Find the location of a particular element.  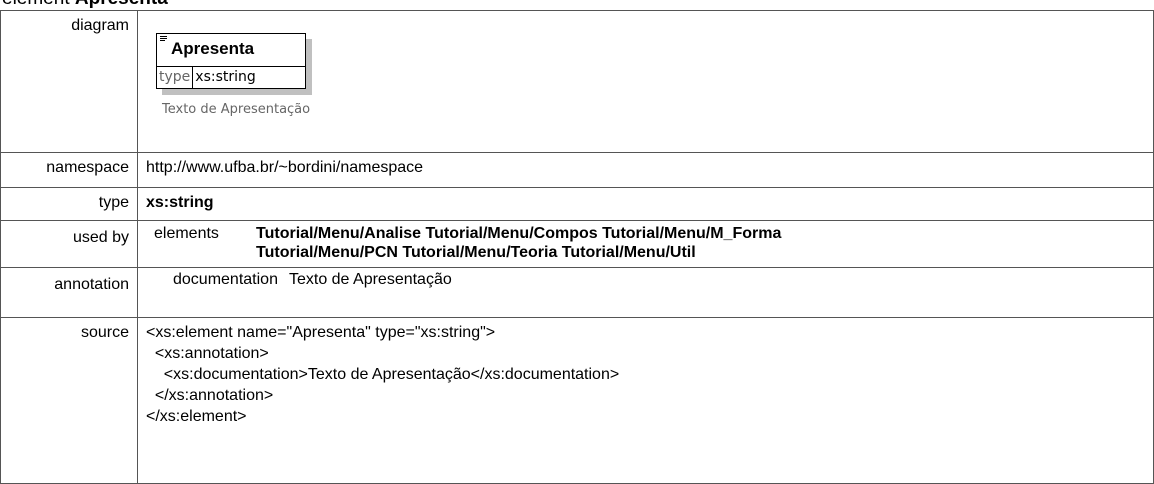

namespace-value: http://www.ufba.br/~bordini/namespace is located at coordinates (645, 170).